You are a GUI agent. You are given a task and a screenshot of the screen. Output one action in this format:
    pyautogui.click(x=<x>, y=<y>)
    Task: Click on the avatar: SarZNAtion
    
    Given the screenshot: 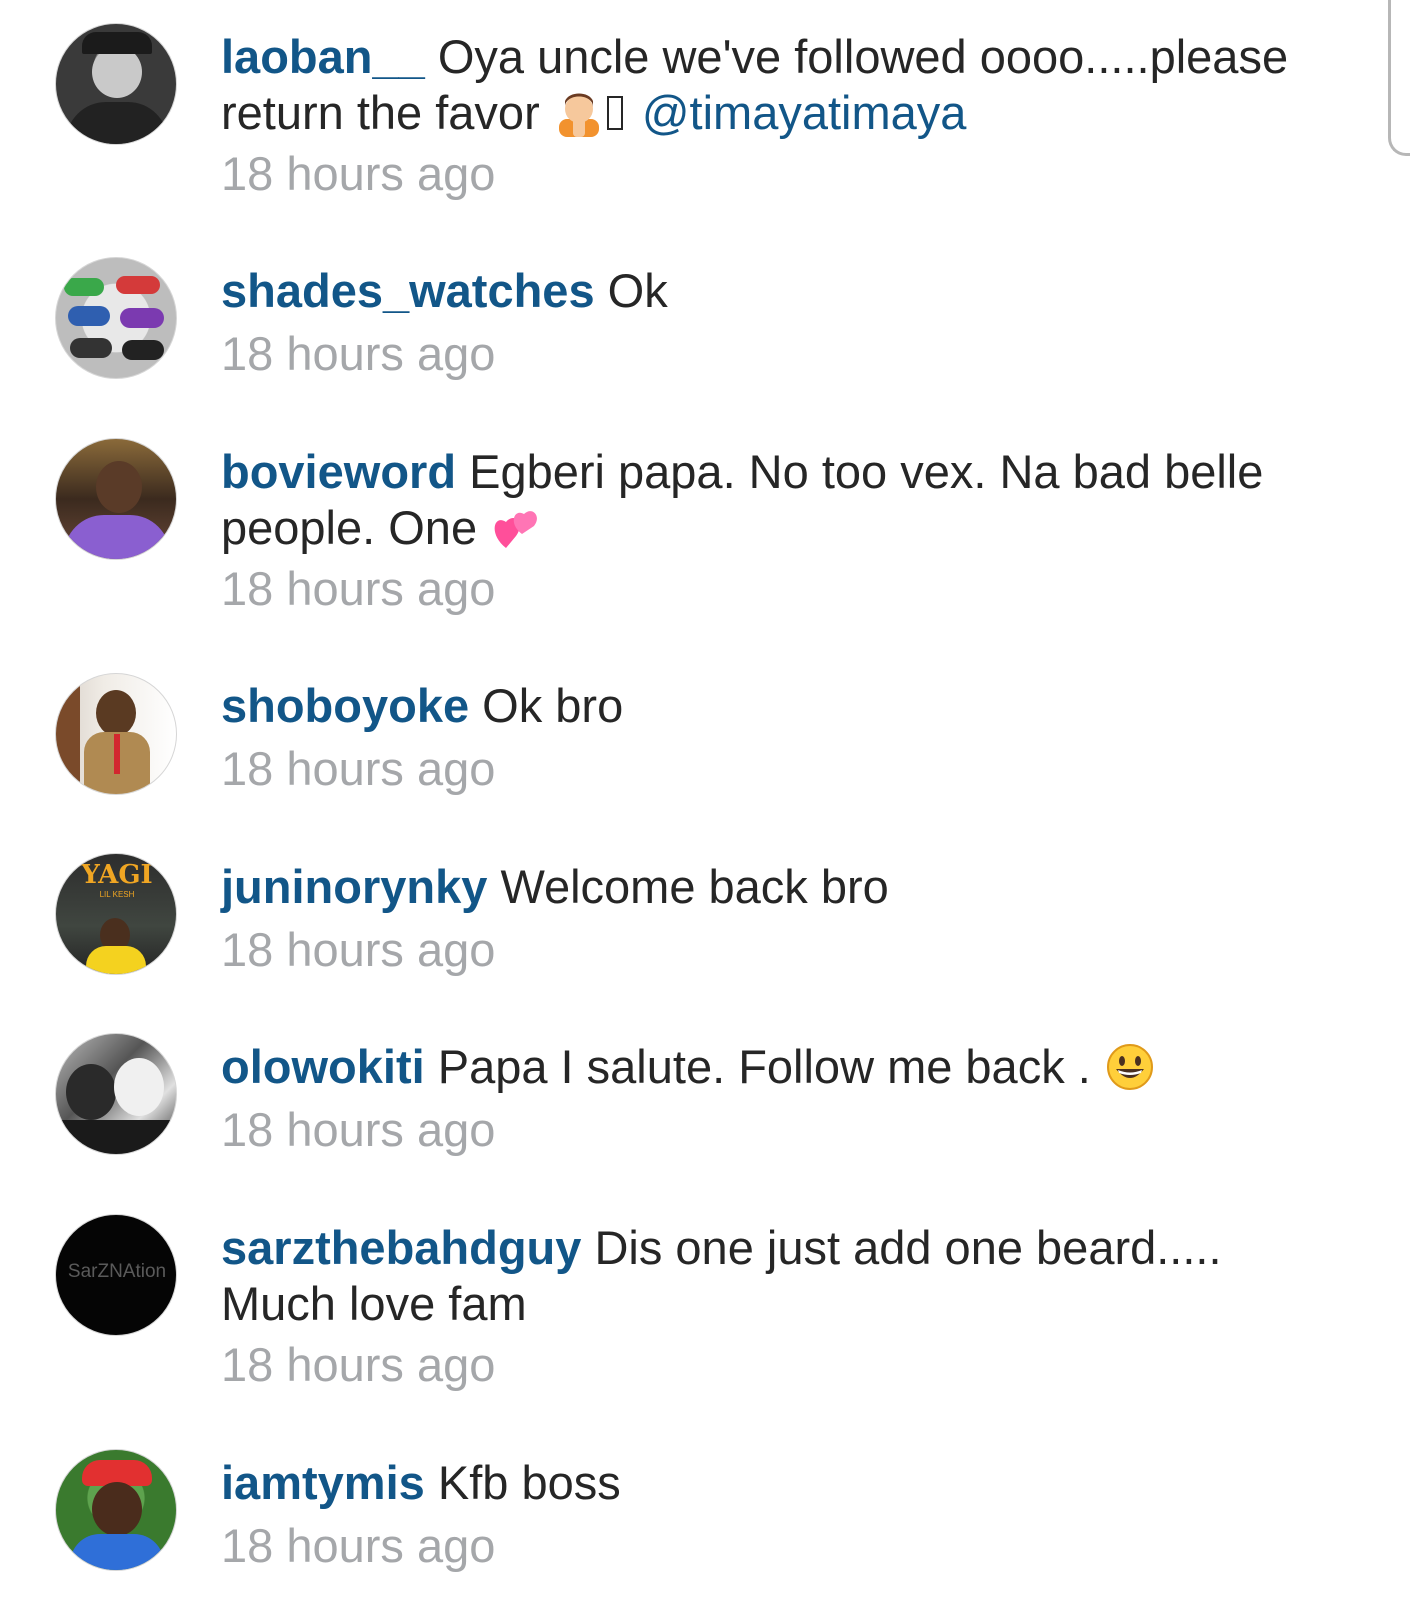 What is the action you would take?
    pyautogui.click(x=116, y=1275)
    